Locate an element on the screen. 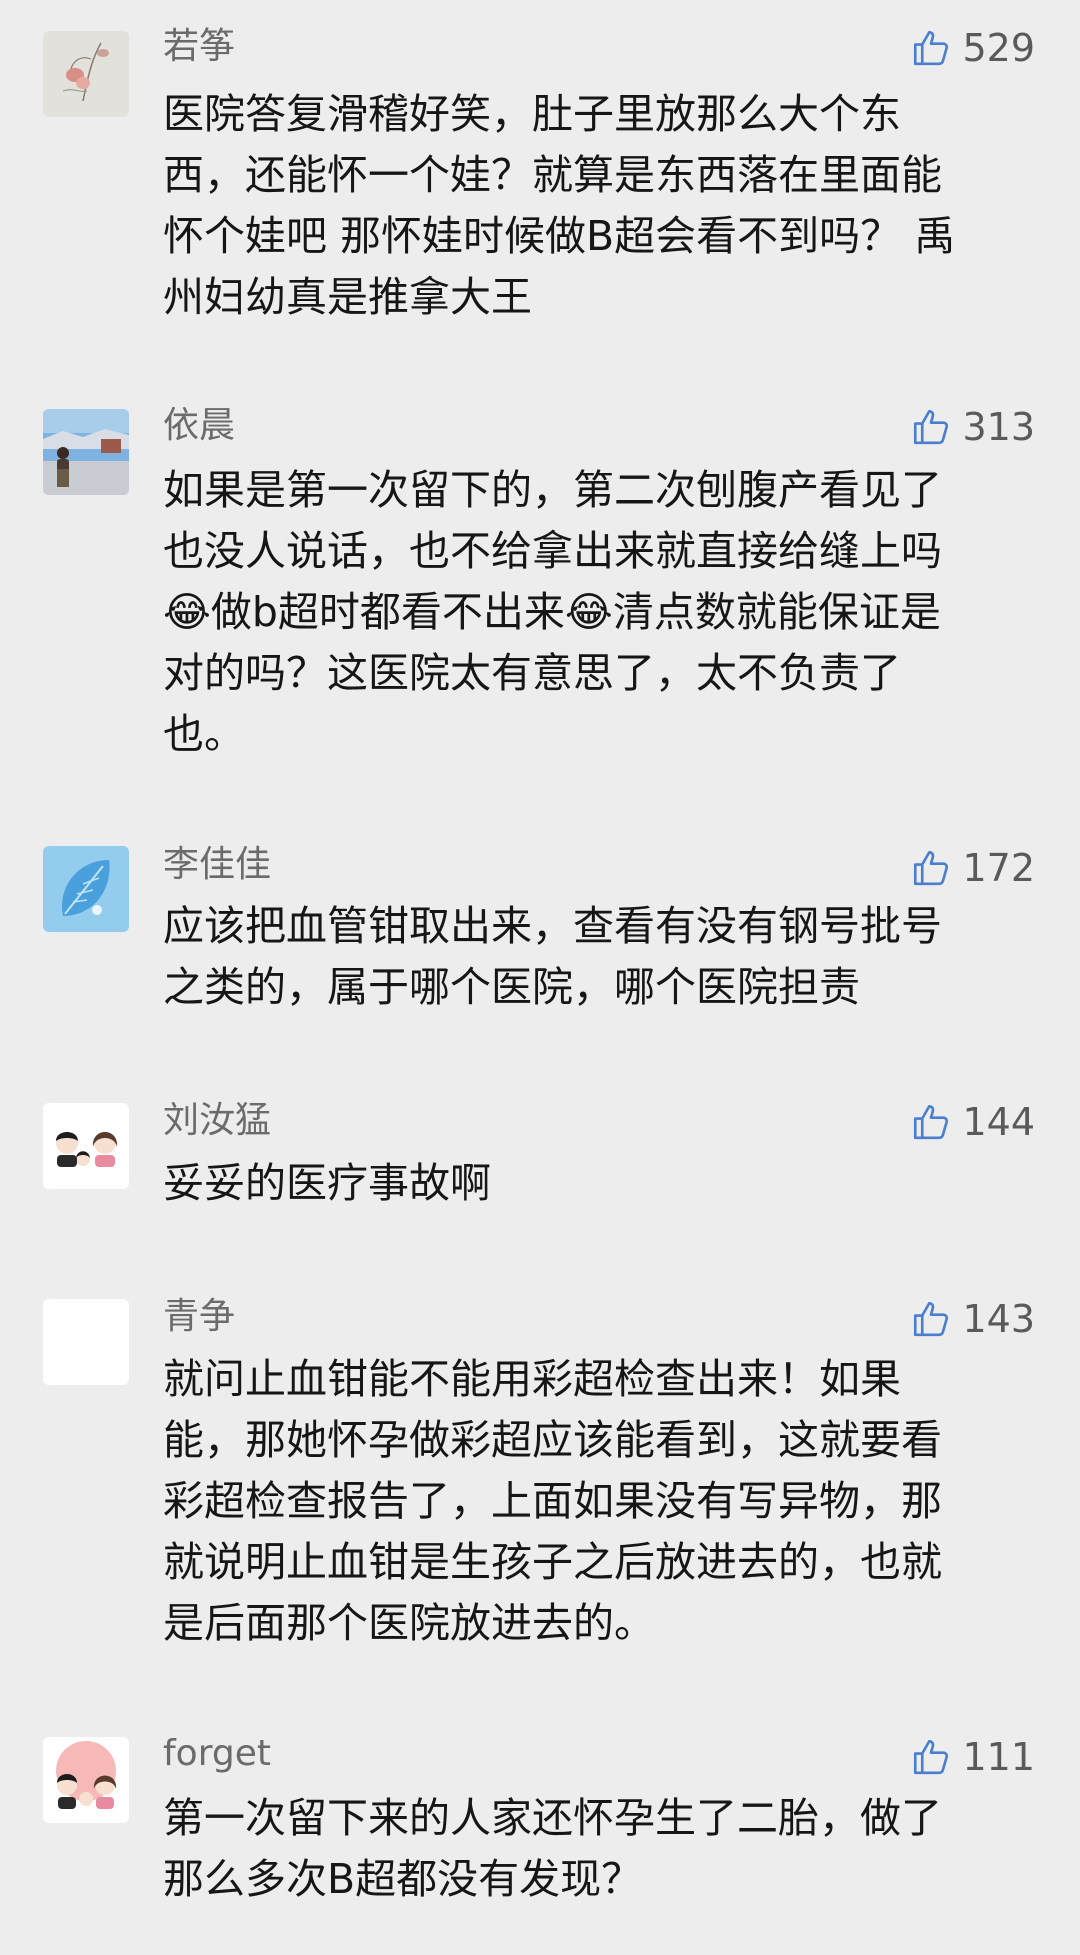 The image size is (1080, 1955). pink-cartoon-family-avatar-icon is located at coordinates (86, 1780).